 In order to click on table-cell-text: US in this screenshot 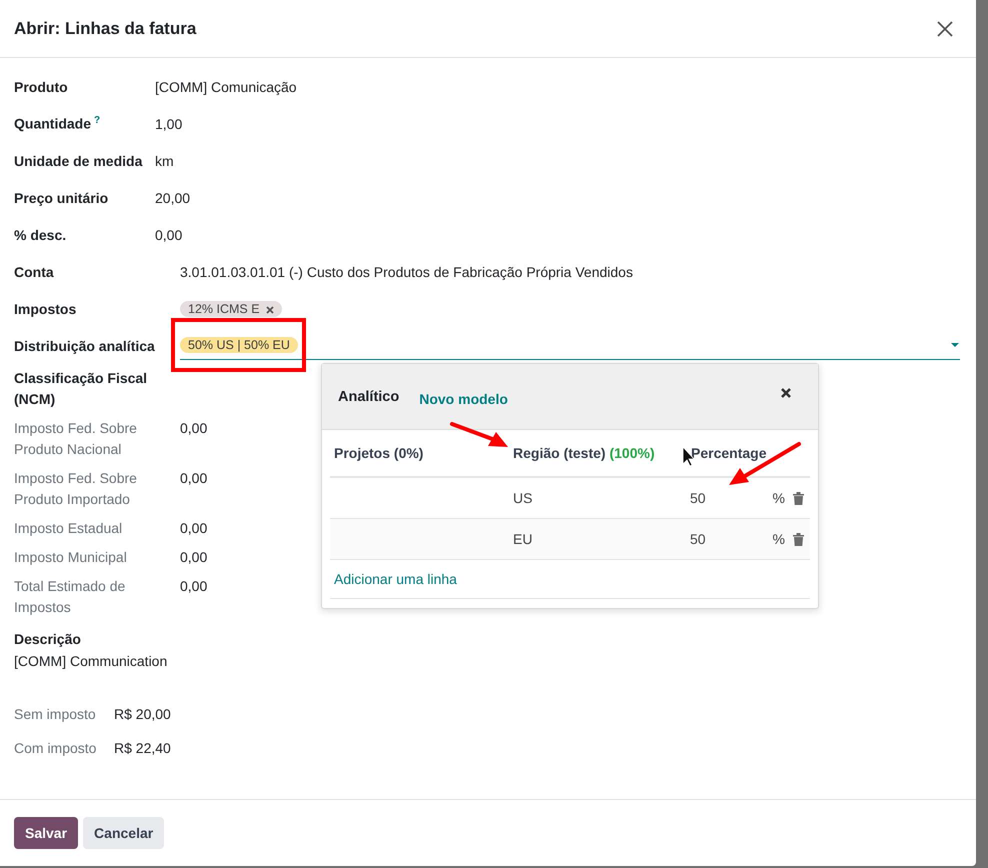, I will do `click(523, 498)`.